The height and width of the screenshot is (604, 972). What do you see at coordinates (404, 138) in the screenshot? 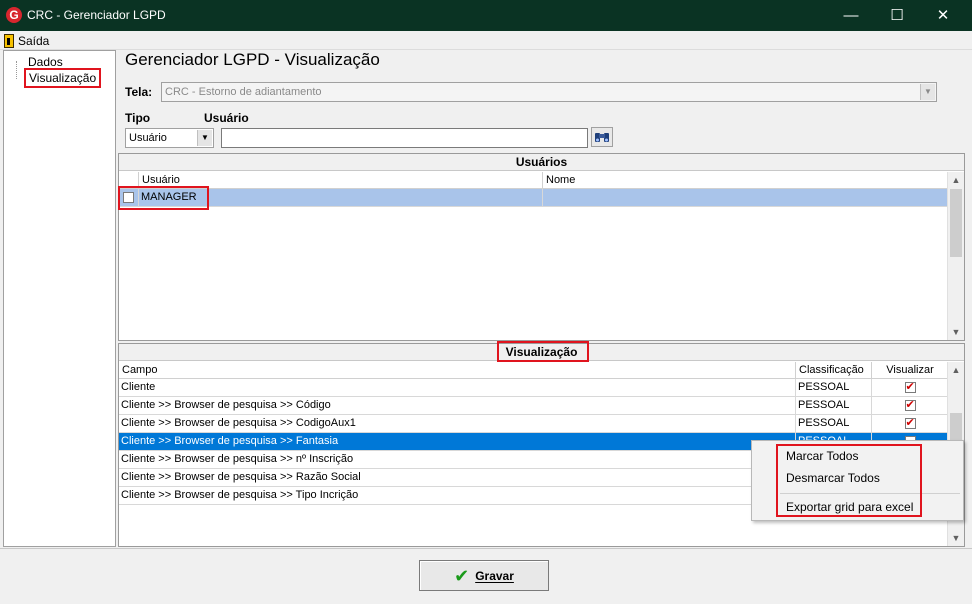
I see `usuario-input` at bounding box center [404, 138].